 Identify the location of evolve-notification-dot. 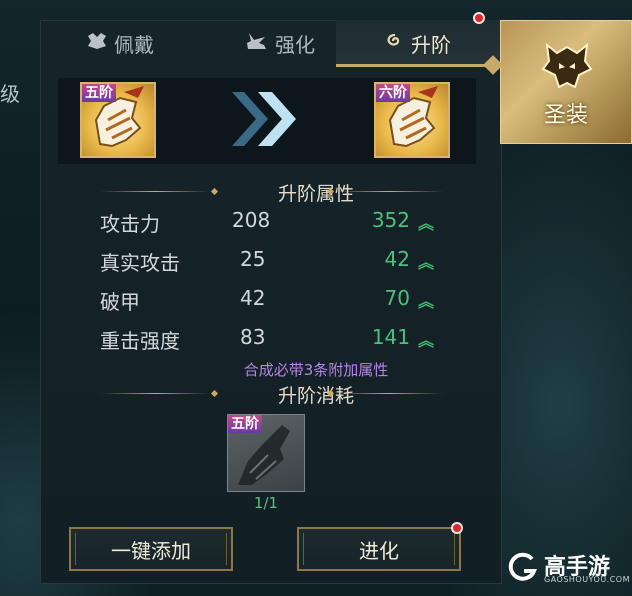
(457, 528).